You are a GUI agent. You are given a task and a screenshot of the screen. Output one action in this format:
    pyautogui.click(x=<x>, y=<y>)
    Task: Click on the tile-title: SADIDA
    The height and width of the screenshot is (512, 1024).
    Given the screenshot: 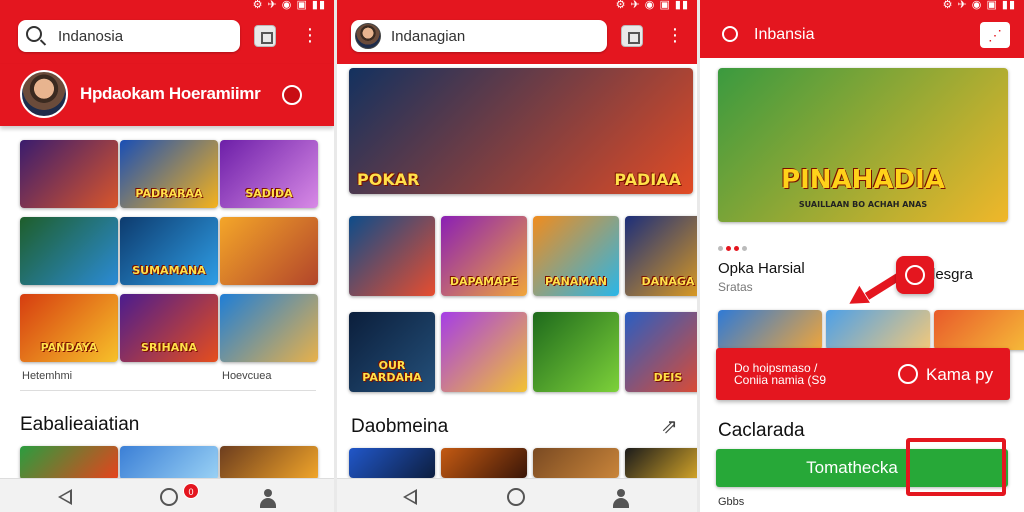 What is the action you would take?
    pyautogui.click(x=269, y=193)
    